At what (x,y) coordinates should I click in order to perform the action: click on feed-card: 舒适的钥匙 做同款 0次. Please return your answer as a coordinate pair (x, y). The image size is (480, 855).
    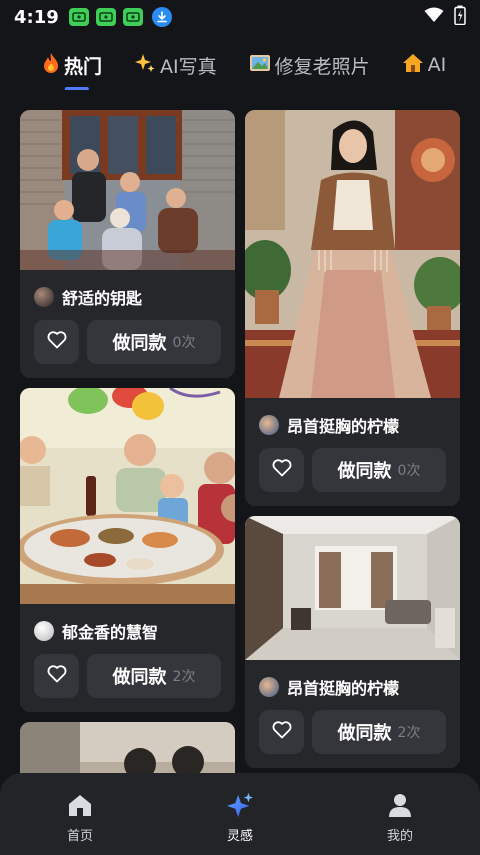
    Looking at the image, I should click on (127, 244).